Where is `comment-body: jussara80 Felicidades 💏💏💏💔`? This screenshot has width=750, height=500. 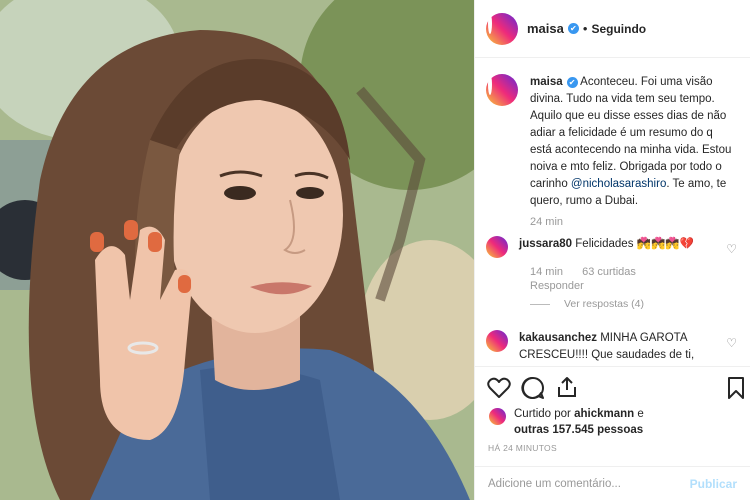 comment-body: jussara80 Felicidades 💏💏💏💔 is located at coordinates (619, 247).